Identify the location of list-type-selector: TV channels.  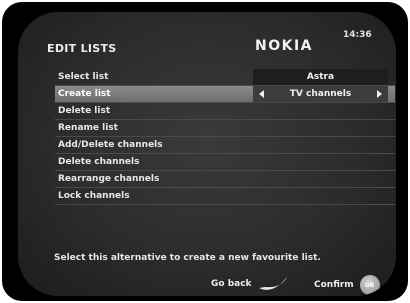
(320, 94).